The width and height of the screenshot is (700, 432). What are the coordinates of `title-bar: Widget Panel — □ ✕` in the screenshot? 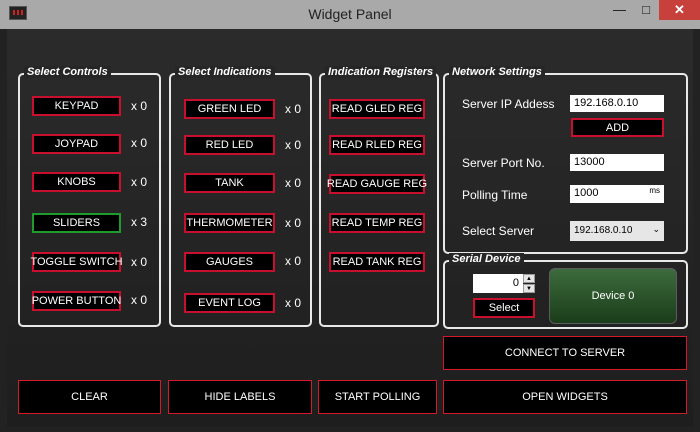 It's located at (350, 14).